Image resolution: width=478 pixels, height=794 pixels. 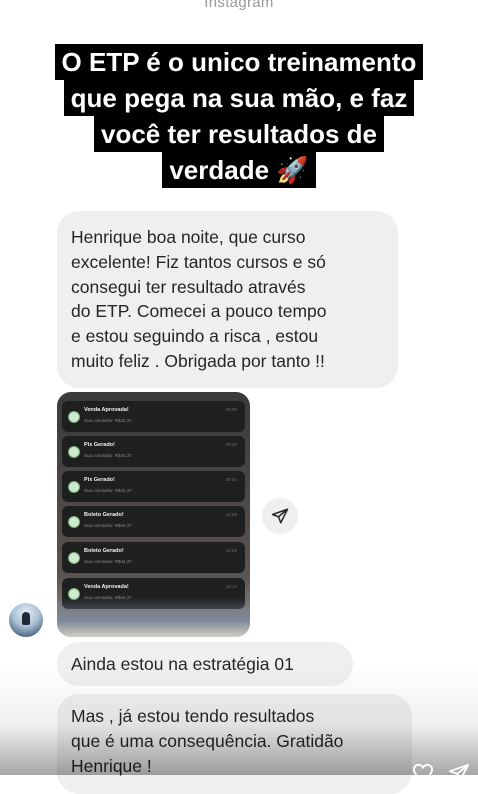 I want to click on app-title: Instagram, so click(x=239, y=5).